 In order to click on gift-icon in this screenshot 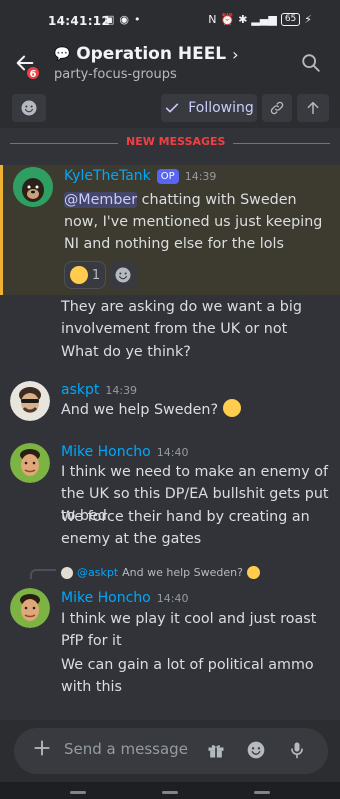, I will do `click(217, 751)`.